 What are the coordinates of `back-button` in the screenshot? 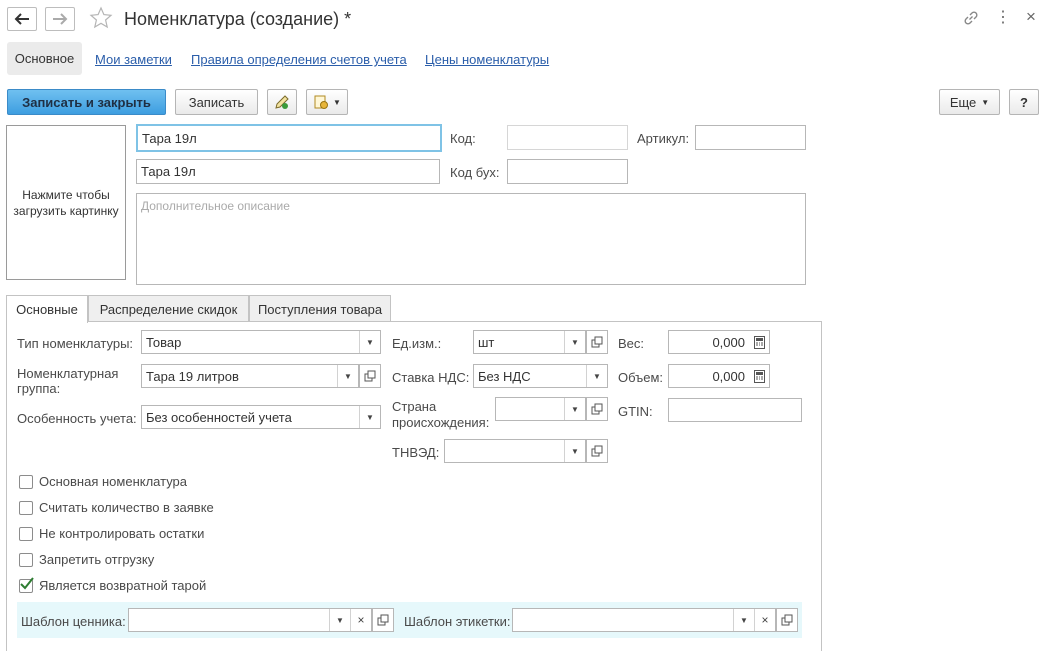 It's located at (22, 19).